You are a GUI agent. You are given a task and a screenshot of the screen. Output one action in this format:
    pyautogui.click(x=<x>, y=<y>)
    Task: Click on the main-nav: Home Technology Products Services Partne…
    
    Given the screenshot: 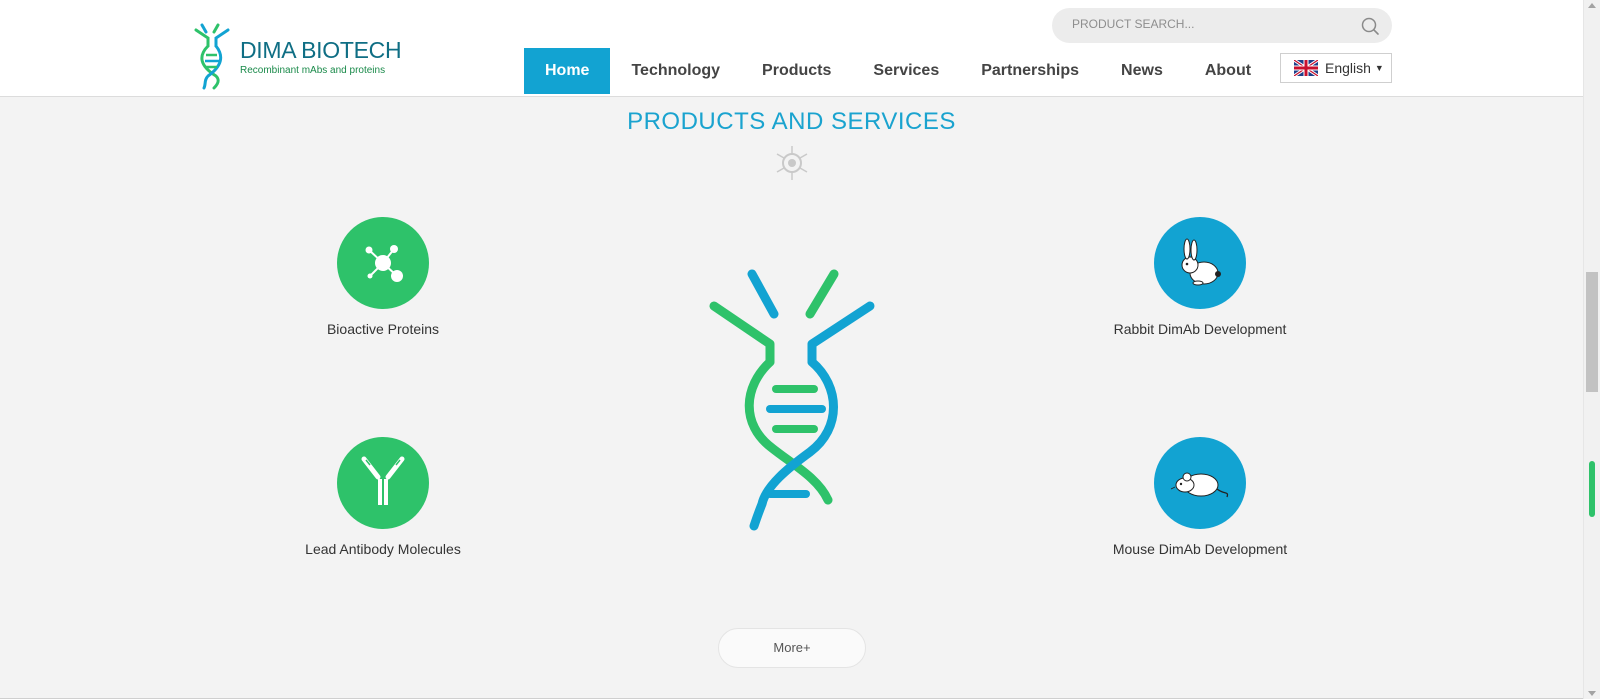 What is the action you would take?
    pyautogui.click(x=898, y=71)
    